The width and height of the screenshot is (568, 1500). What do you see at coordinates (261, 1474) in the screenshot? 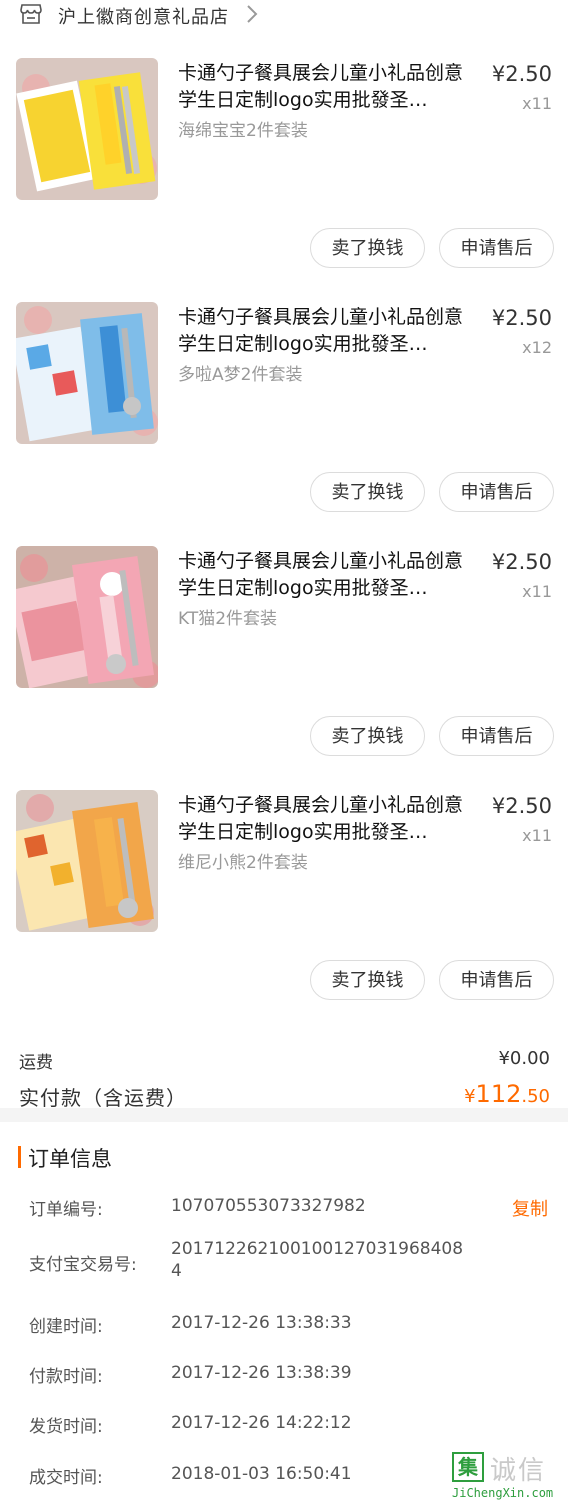
I see `completed-time-value: 2018-01-03 16:50:41` at bounding box center [261, 1474].